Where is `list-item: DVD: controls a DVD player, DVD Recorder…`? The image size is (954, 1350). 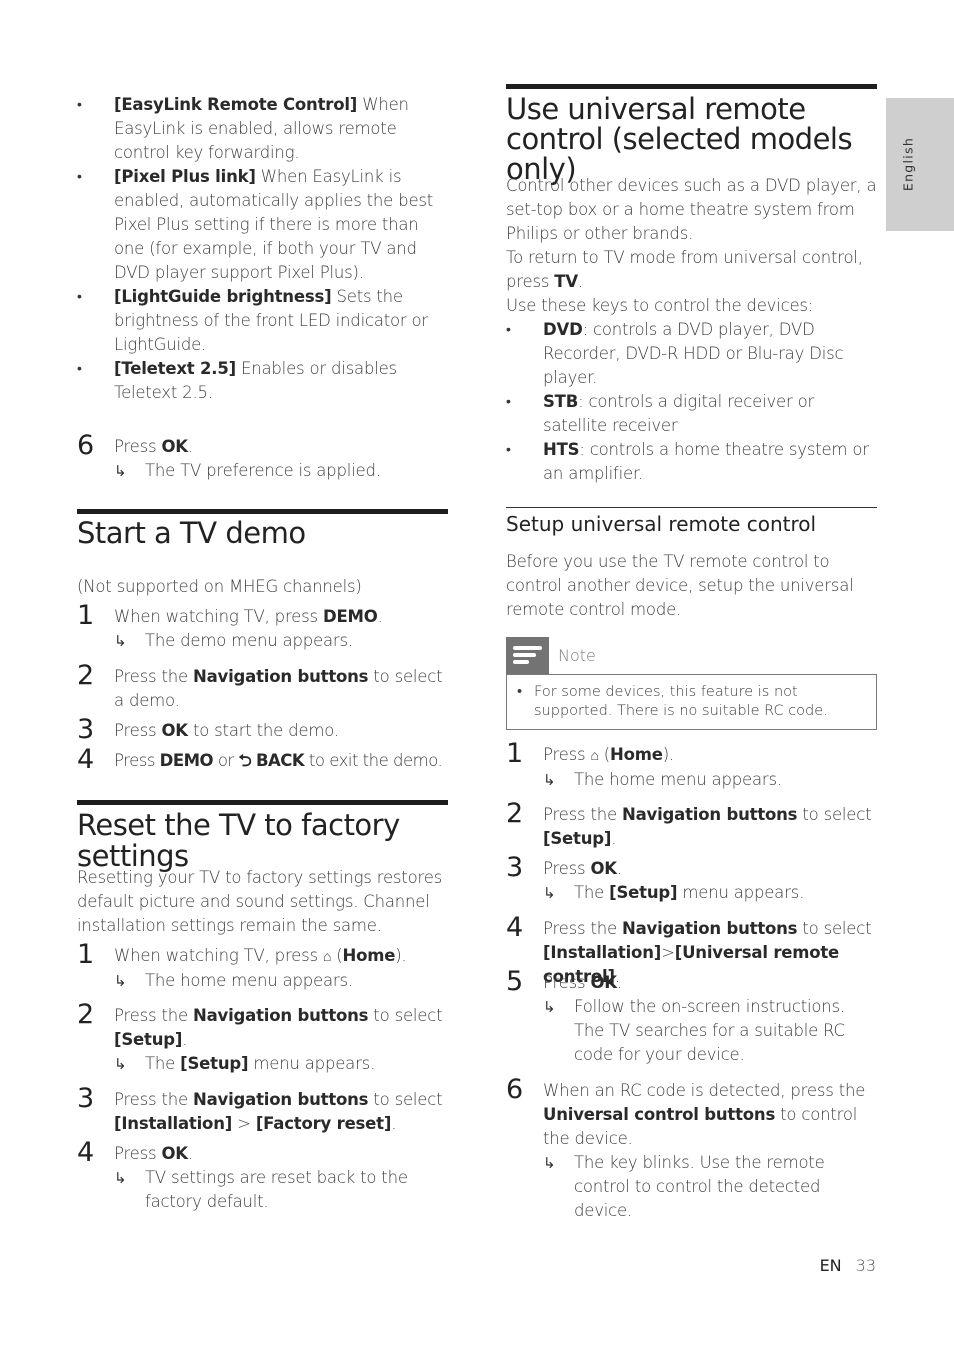
list-item: DVD: controls a DVD player, DVD Recorder… is located at coordinates (691, 354).